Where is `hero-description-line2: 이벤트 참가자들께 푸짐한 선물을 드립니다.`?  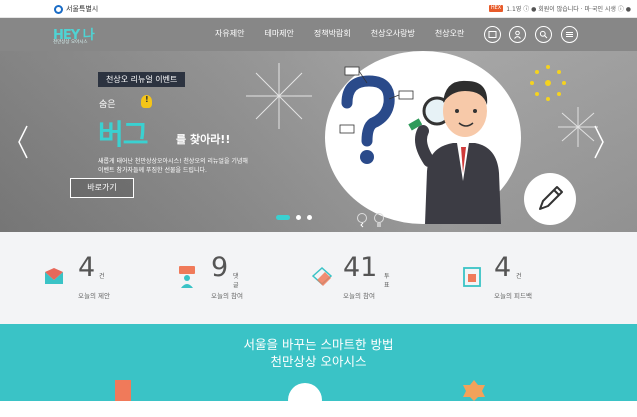
hero-description-line2: 이벤트 참가자들께 푸짐한 선물을 드립니다. is located at coordinates (152, 170).